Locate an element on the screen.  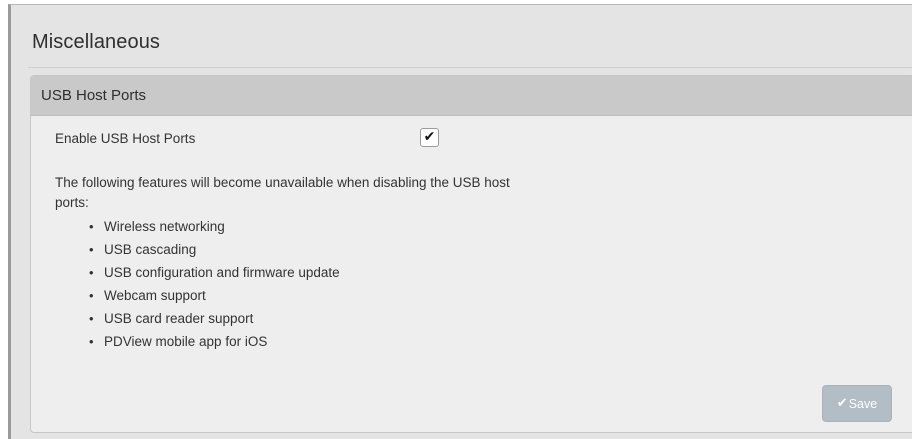
list-item: • Webcam support is located at coordinates (214, 295).